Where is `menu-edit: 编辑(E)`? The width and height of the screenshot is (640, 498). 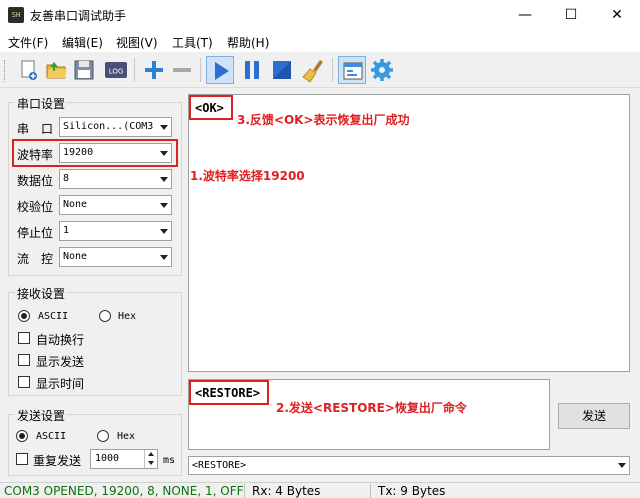 menu-edit: 编辑(E) is located at coordinates (82, 42).